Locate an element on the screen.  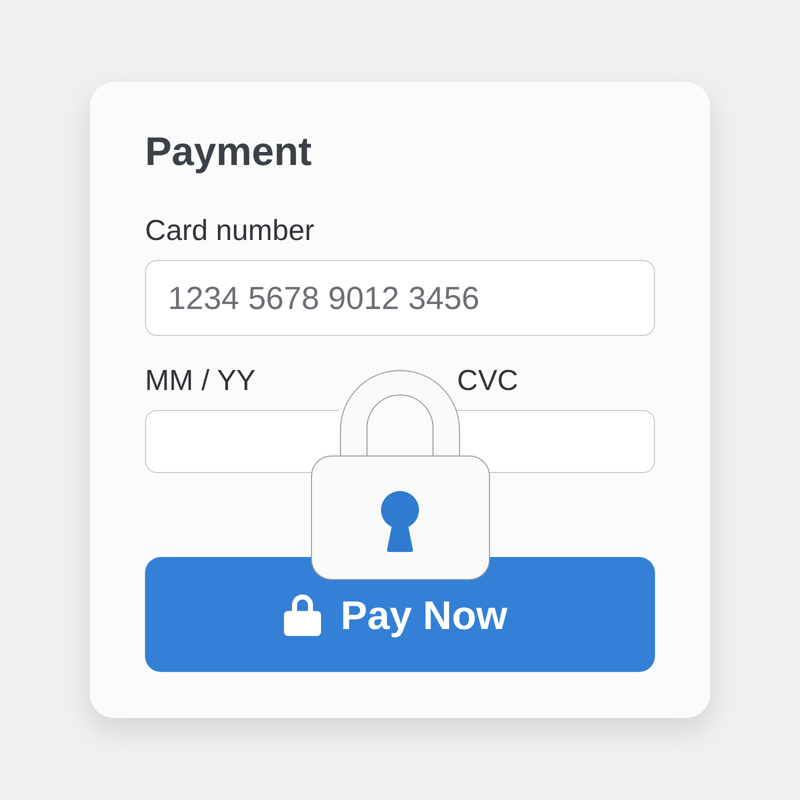
card-title: Payment is located at coordinates (228, 152).